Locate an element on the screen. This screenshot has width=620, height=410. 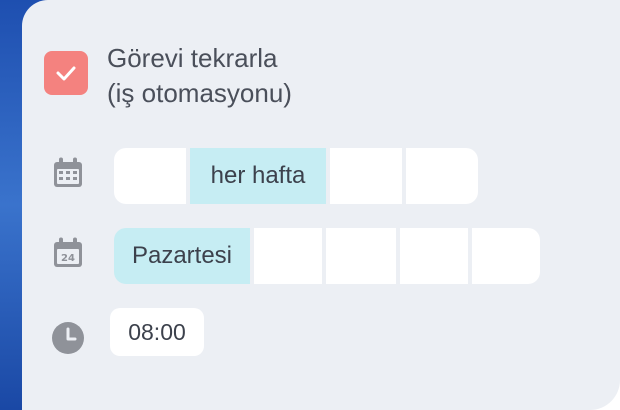
calendar-day-number: 24 is located at coordinates (68, 258).